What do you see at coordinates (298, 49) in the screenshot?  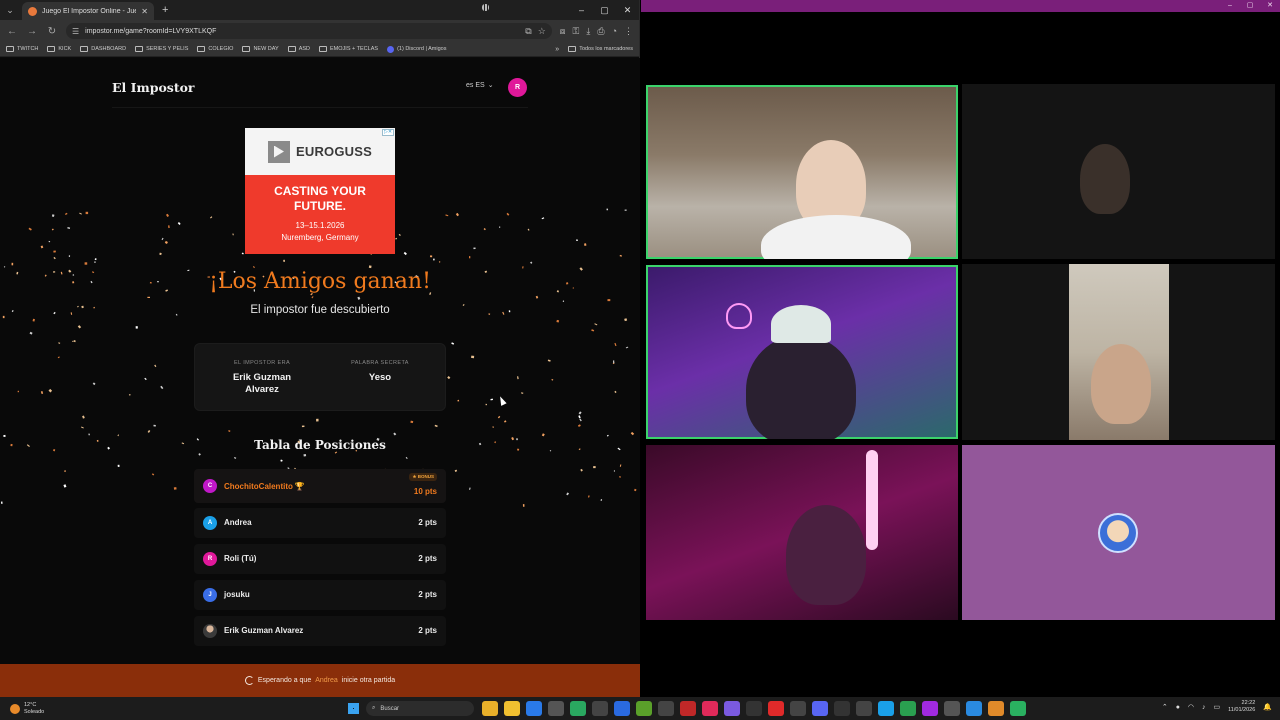 I see `bookmark-asd: ASD` at bounding box center [298, 49].